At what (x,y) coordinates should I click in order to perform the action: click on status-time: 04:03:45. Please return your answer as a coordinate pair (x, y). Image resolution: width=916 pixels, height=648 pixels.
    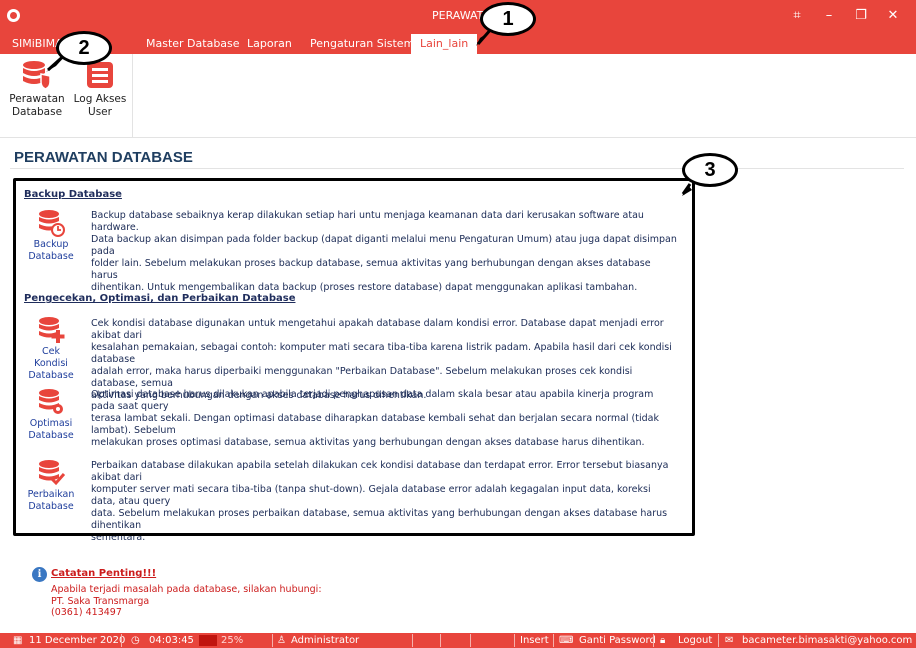
    Looking at the image, I should click on (171, 640).